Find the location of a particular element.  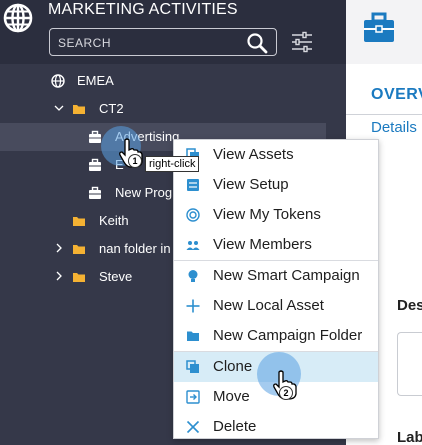

smart-campaign-icon is located at coordinates (193, 276).